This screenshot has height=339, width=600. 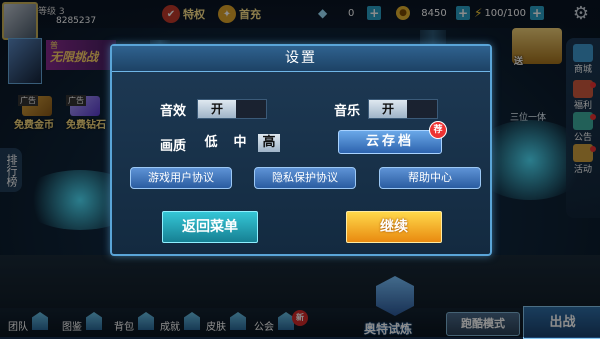 What do you see at coordinates (181, 178) in the screenshot?
I see `user-agreement-button: 游戏用户协议` at bounding box center [181, 178].